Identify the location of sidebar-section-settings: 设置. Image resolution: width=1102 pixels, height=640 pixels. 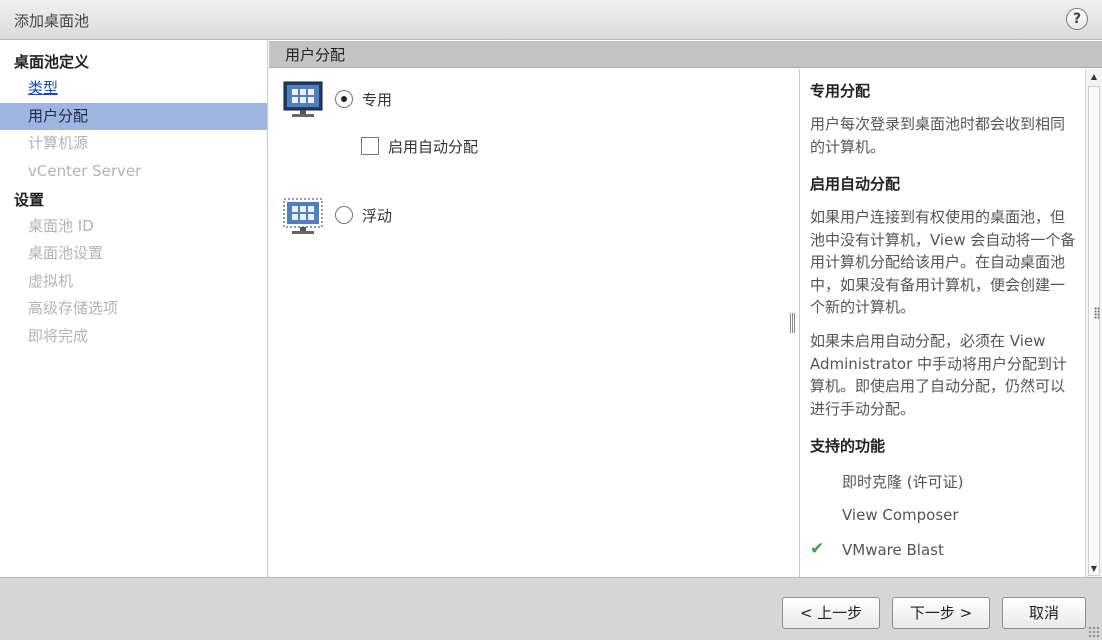
(29, 200).